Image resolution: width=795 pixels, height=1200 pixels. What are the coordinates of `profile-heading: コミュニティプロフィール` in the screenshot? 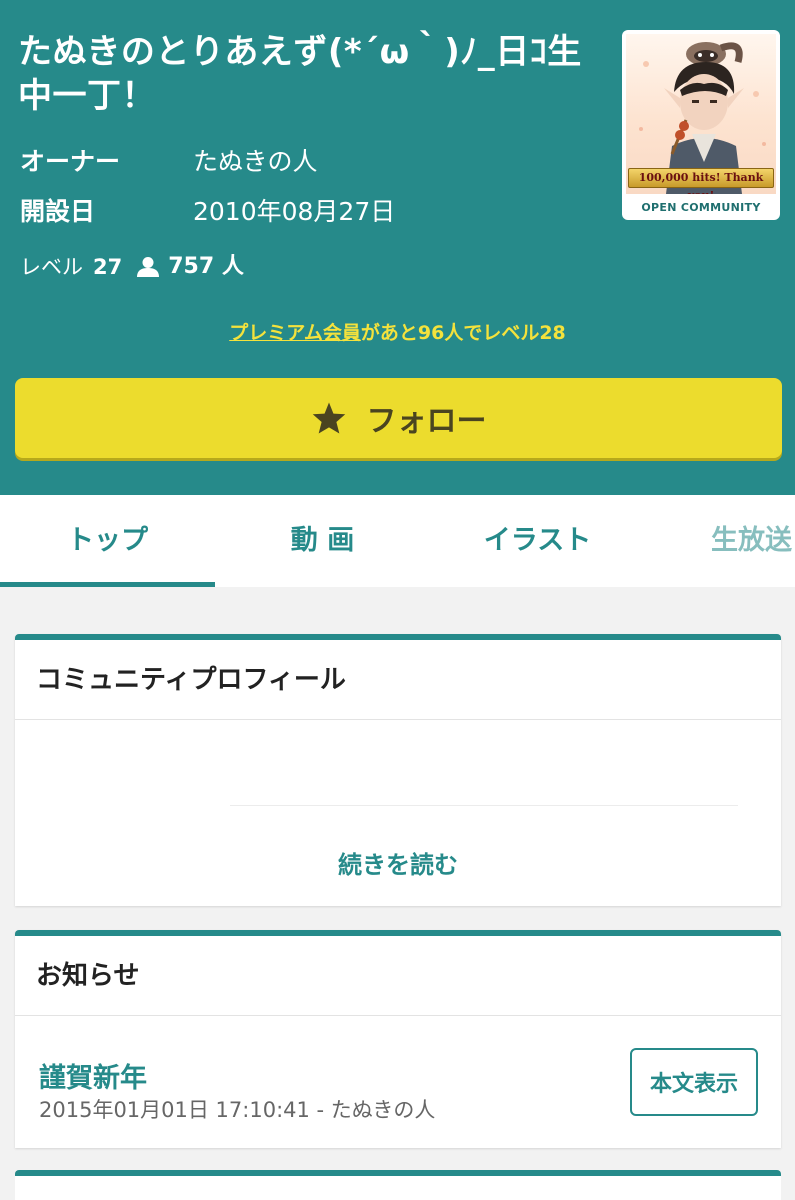 It's located at (398, 680).